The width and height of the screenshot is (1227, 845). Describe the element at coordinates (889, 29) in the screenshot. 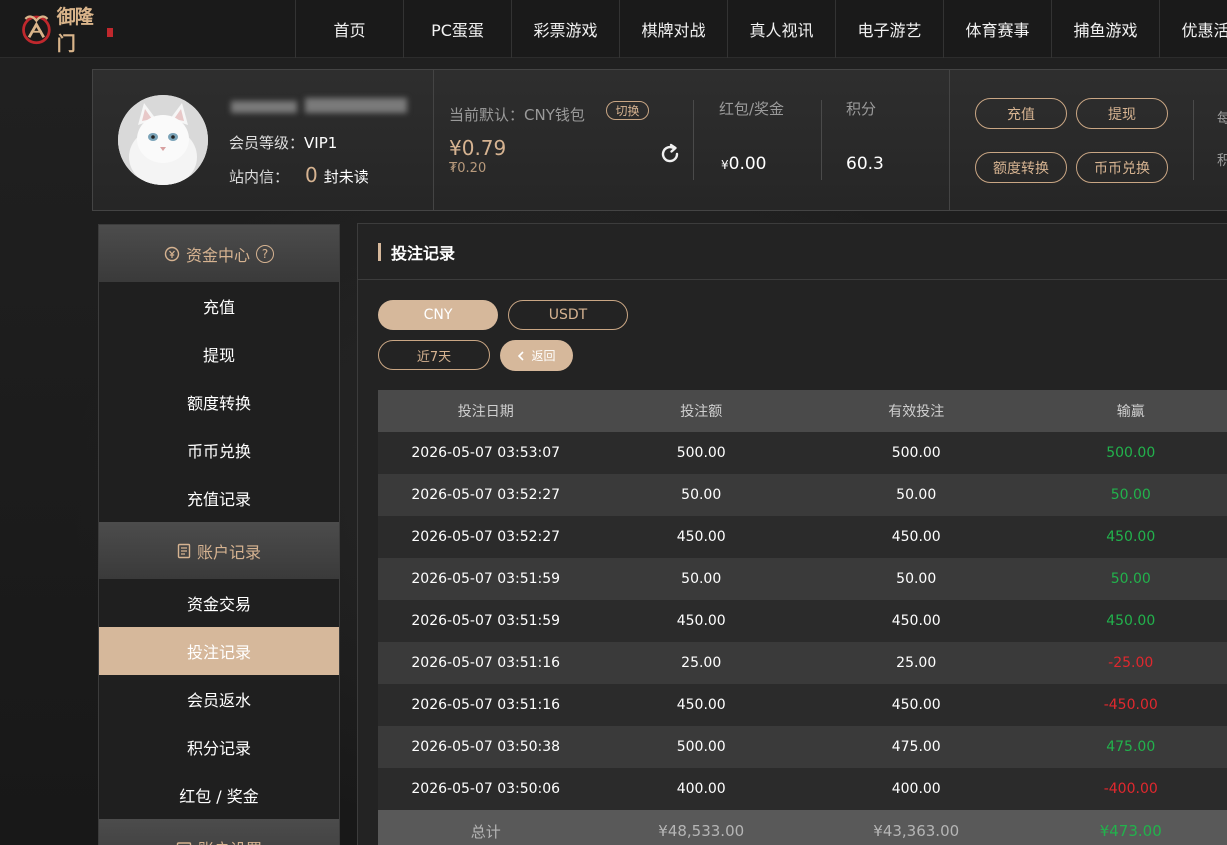

I see `nav-slots: 电子游艺` at that location.